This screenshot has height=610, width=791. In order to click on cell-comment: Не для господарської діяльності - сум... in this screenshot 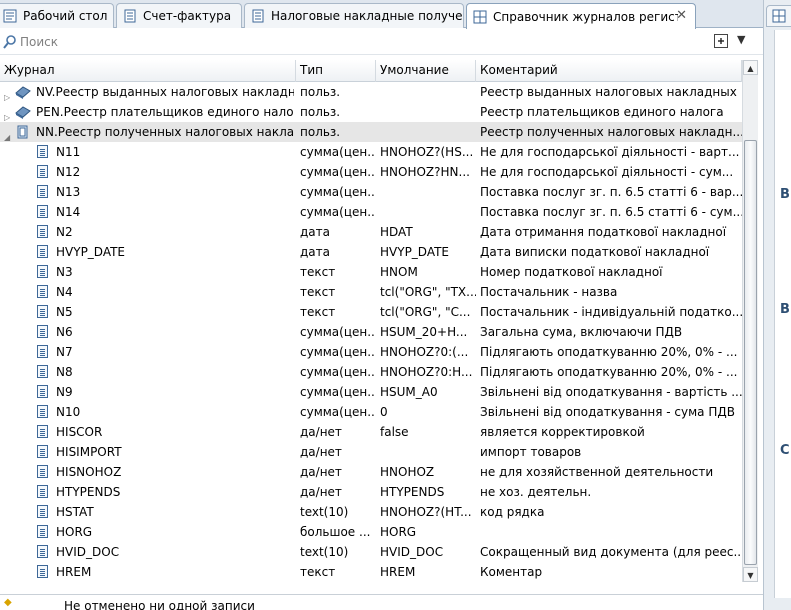, I will do `click(607, 172)`.